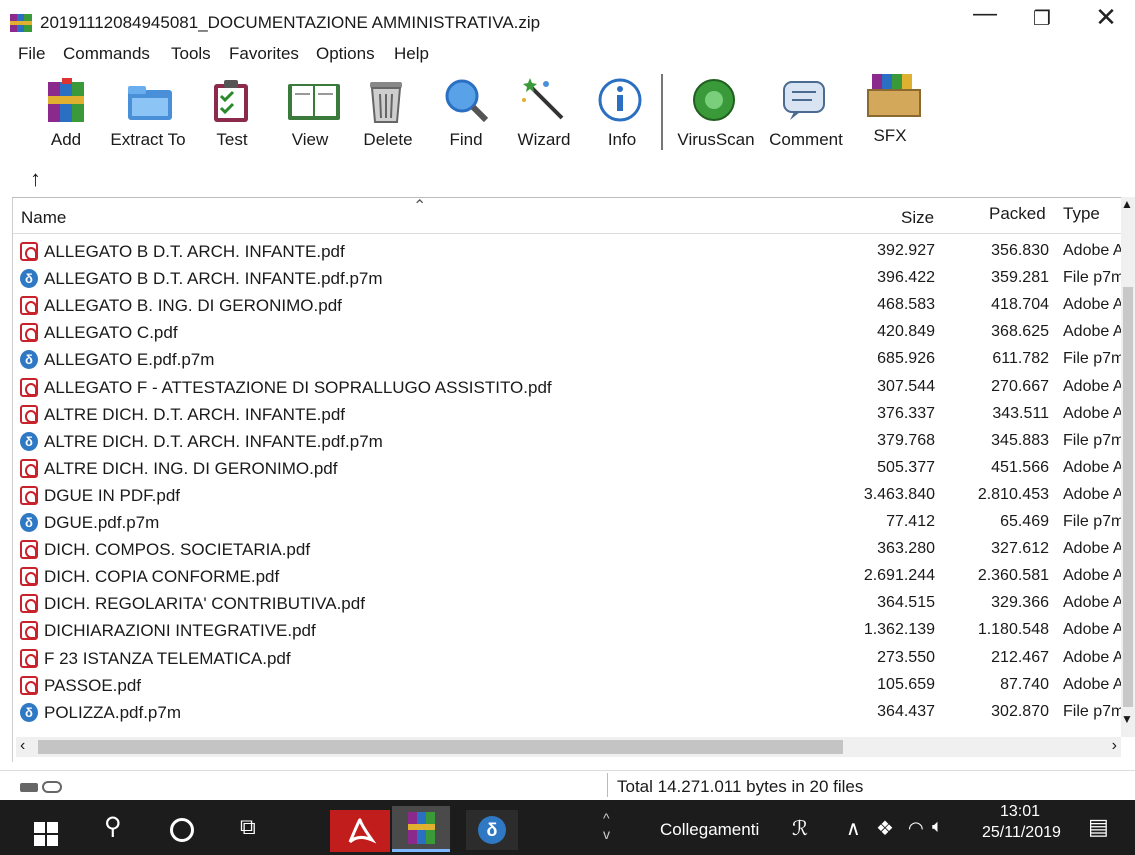 The height and width of the screenshot is (855, 1135). I want to click on drive-icon, so click(29, 787).